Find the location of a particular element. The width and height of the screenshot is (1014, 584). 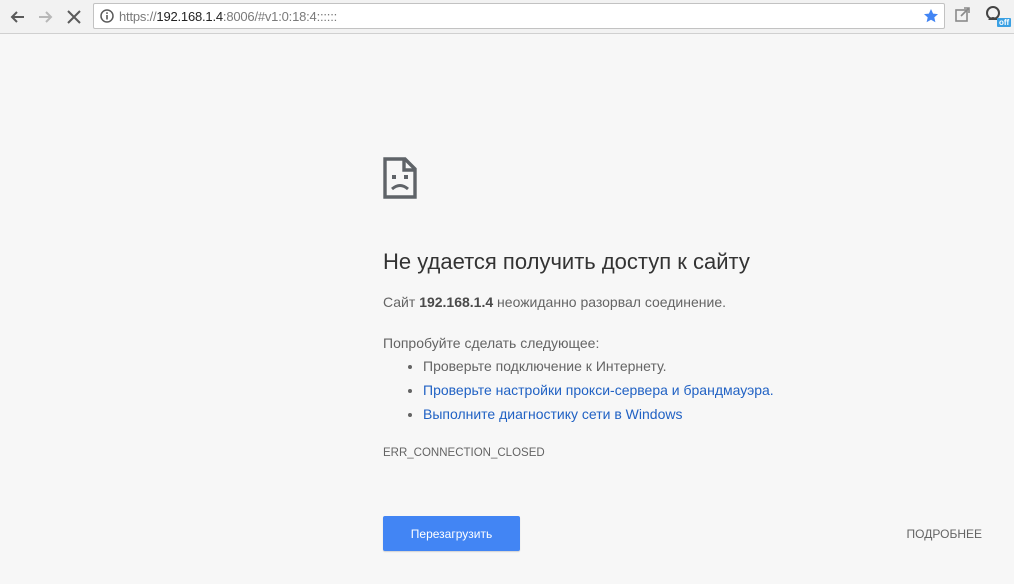

url-path: :8006/#v1:0:18:4:::::: is located at coordinates (280, 16).